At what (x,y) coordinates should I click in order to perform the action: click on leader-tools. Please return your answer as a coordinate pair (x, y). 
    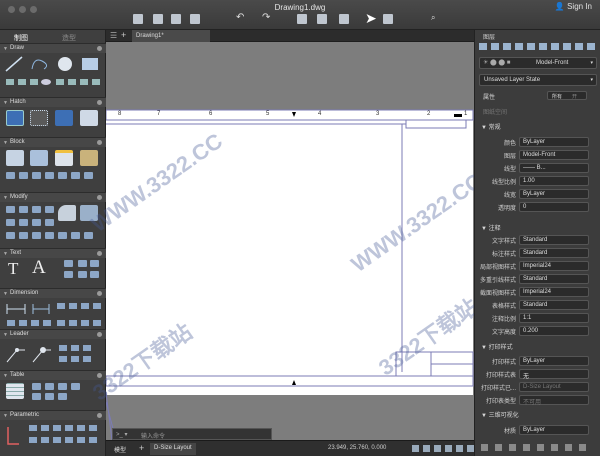
    Looking at the image, I should click on (54, 354).